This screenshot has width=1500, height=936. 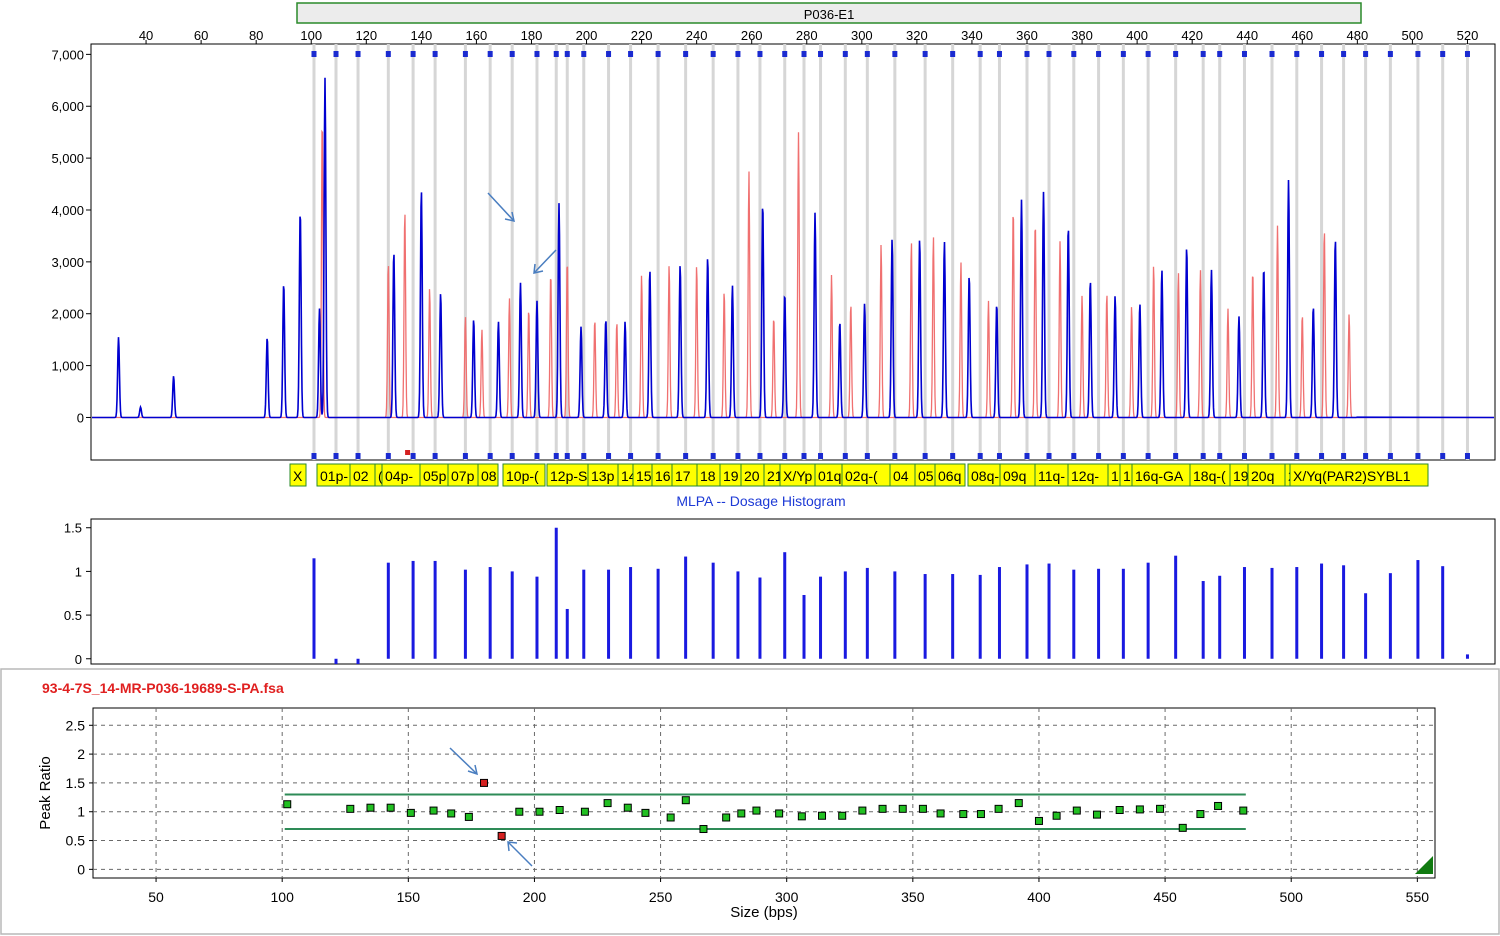 What do you see at coordinates (1137, 35) in the screenshot?
I see `size-tick-label: 400` at bounding box center [1137, 35].